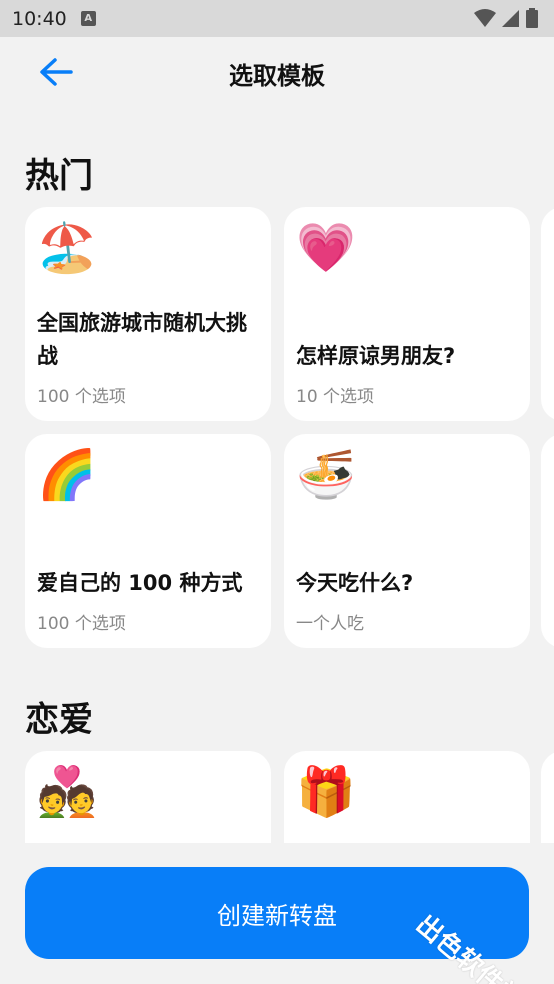 The width and height of the screenshot is (554, 984). What do you see at coordinates (277, 18) in the screenshot?
I see `status-bar: 10:40 A` at bounding box center [277, 18].